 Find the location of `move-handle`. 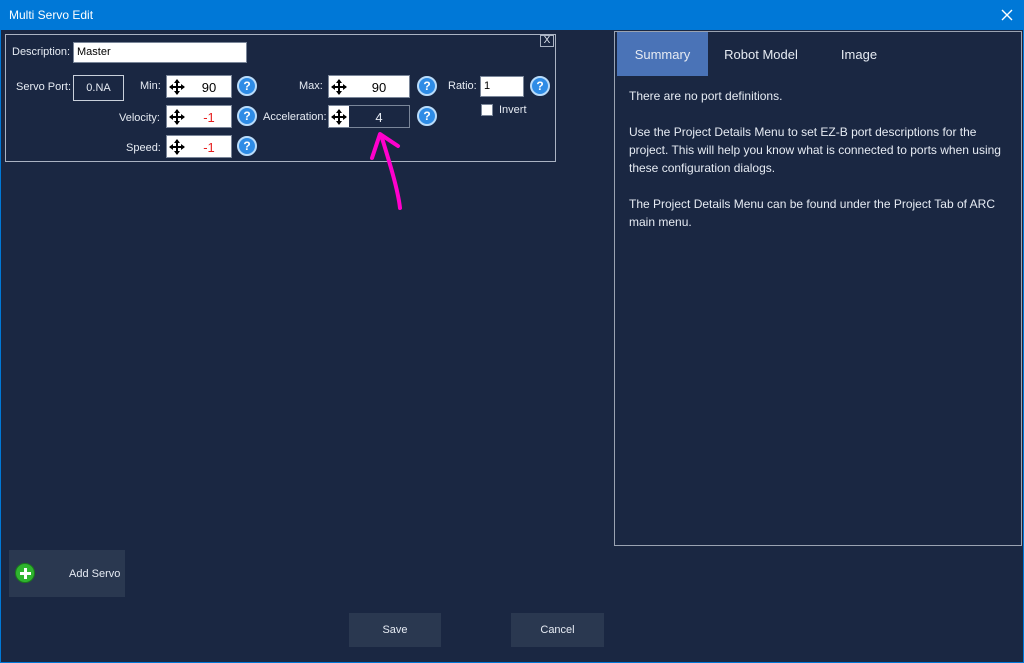

move-handle is located at coordinates (339, 116).